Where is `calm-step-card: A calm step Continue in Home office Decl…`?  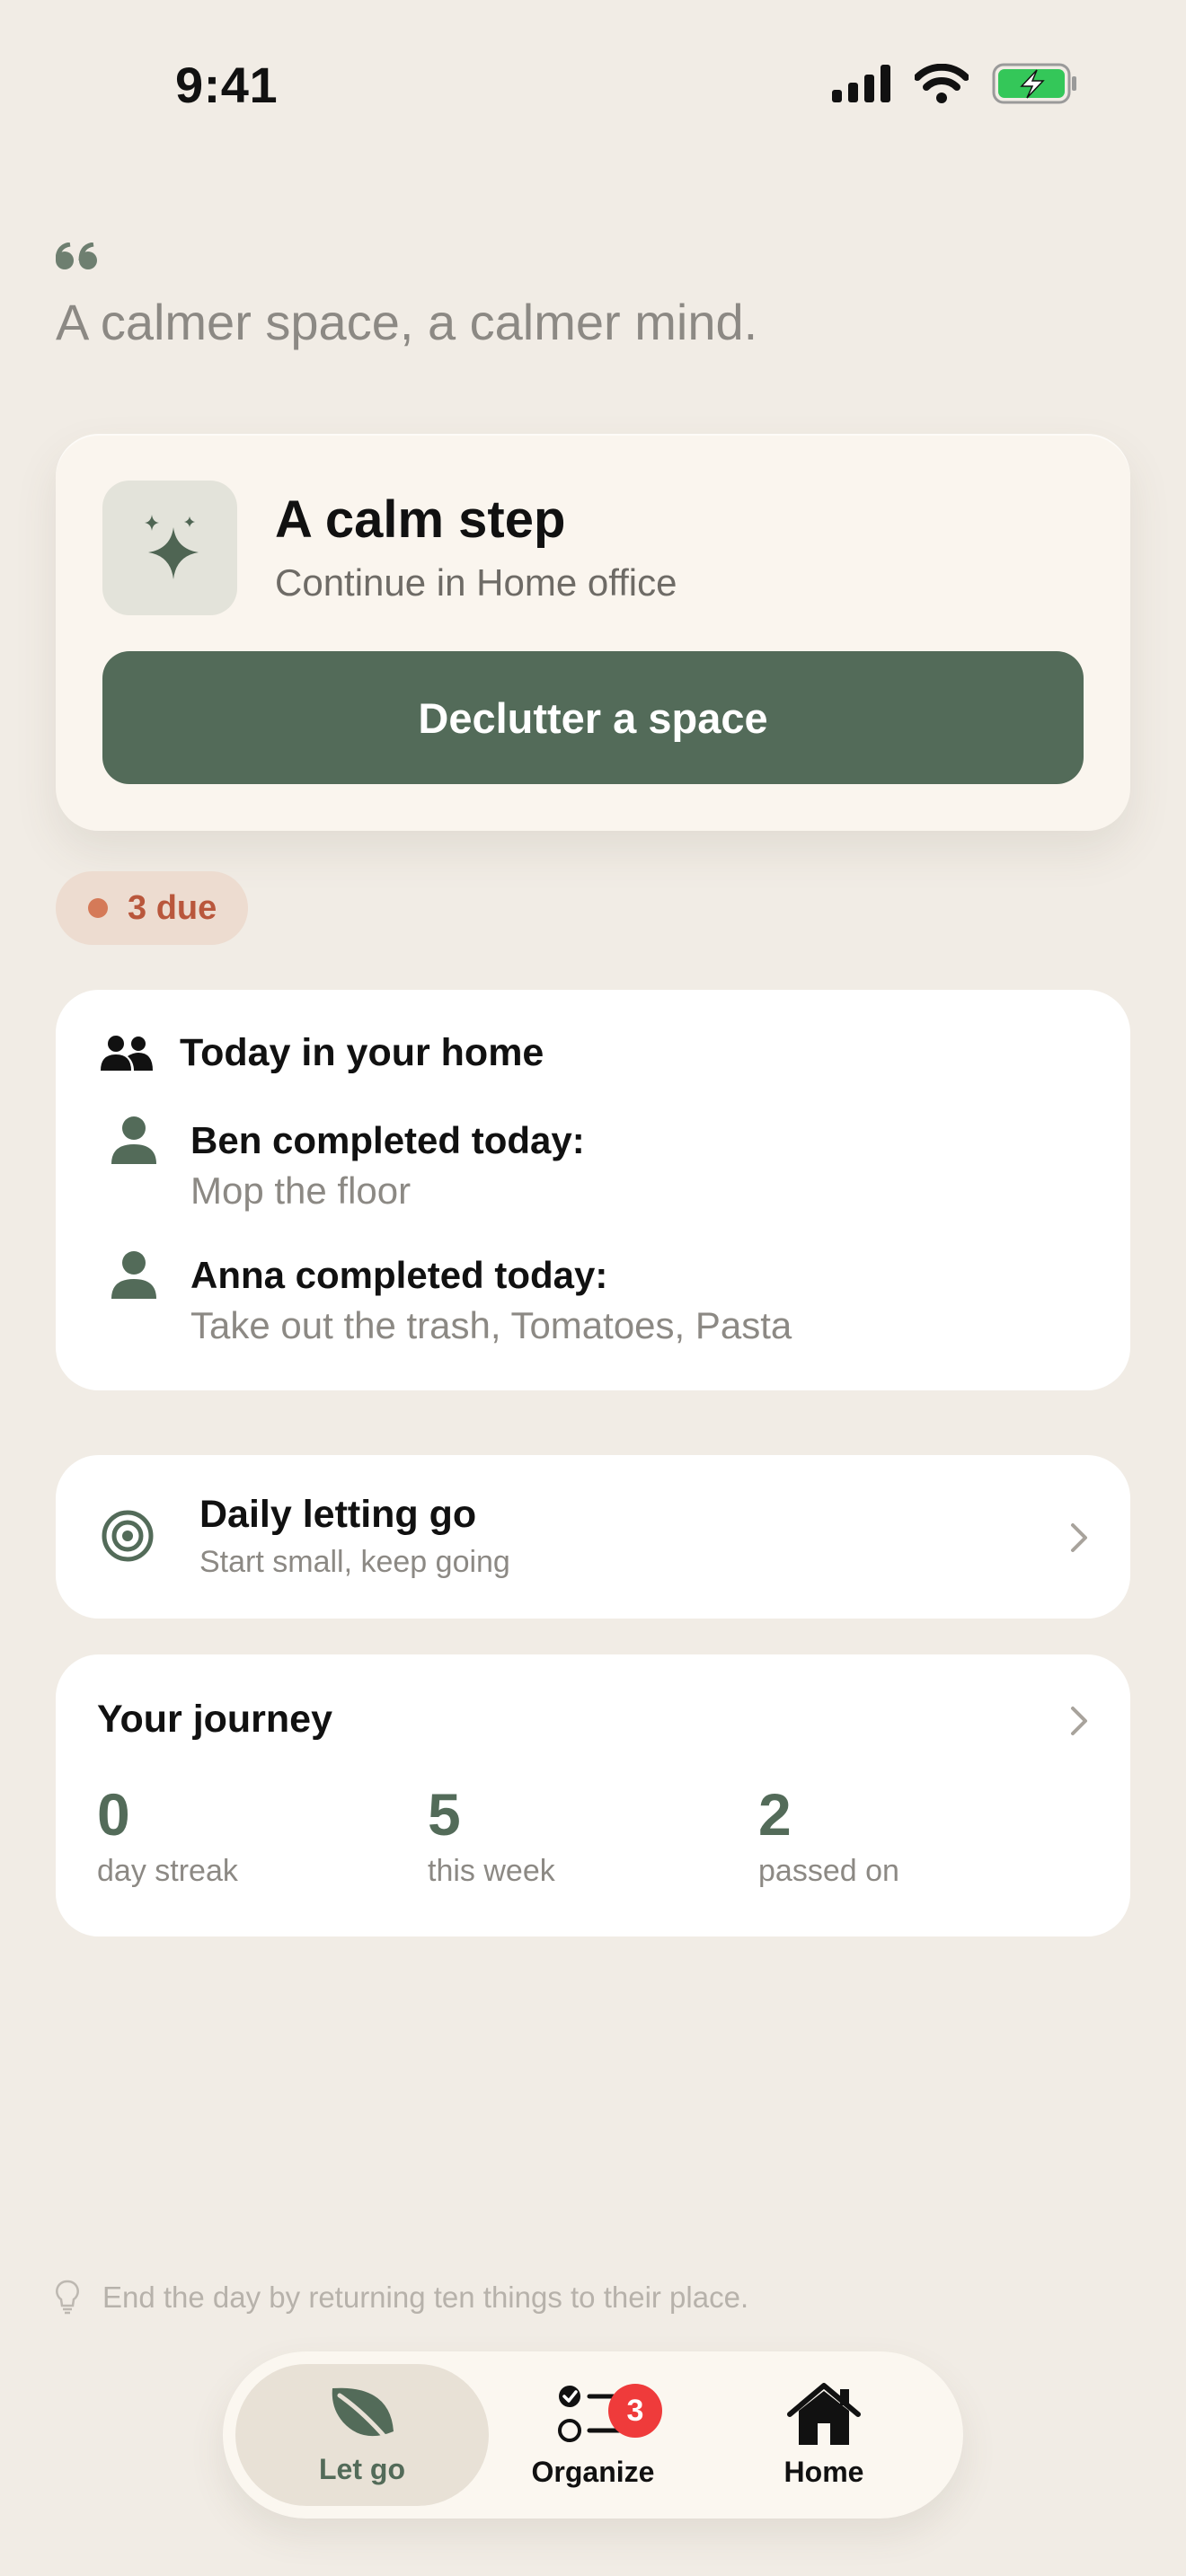
calm-step-card: A calm step Continue in Home office Decl… is located at coordinates (593, 632).